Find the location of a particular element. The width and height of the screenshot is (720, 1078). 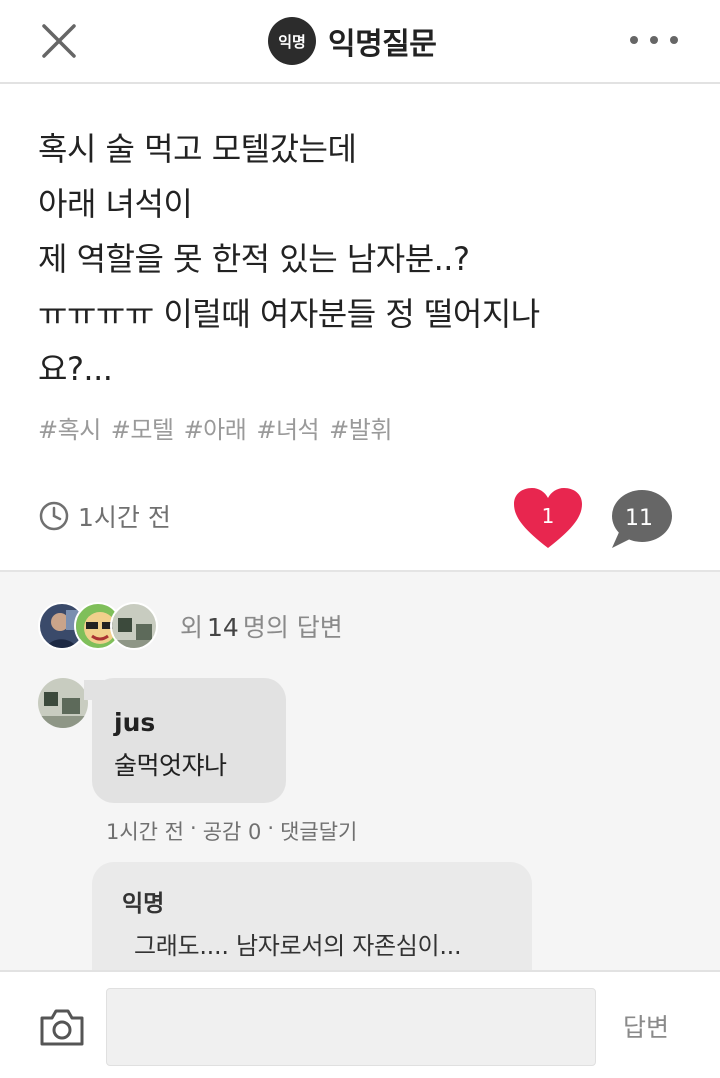

reply-author: 익명 is located at coordinates (143, 904).